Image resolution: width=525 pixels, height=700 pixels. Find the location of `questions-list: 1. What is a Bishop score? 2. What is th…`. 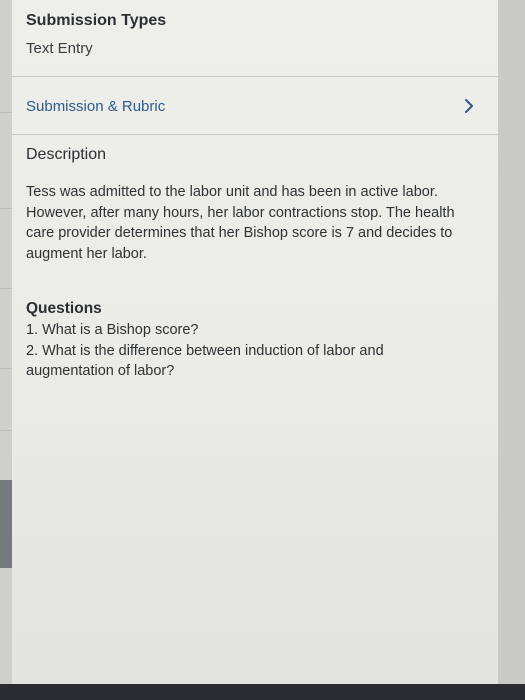

questions-list: 1. What is a Bishop score? 2. What is th… is located at coordinates (246, 351).